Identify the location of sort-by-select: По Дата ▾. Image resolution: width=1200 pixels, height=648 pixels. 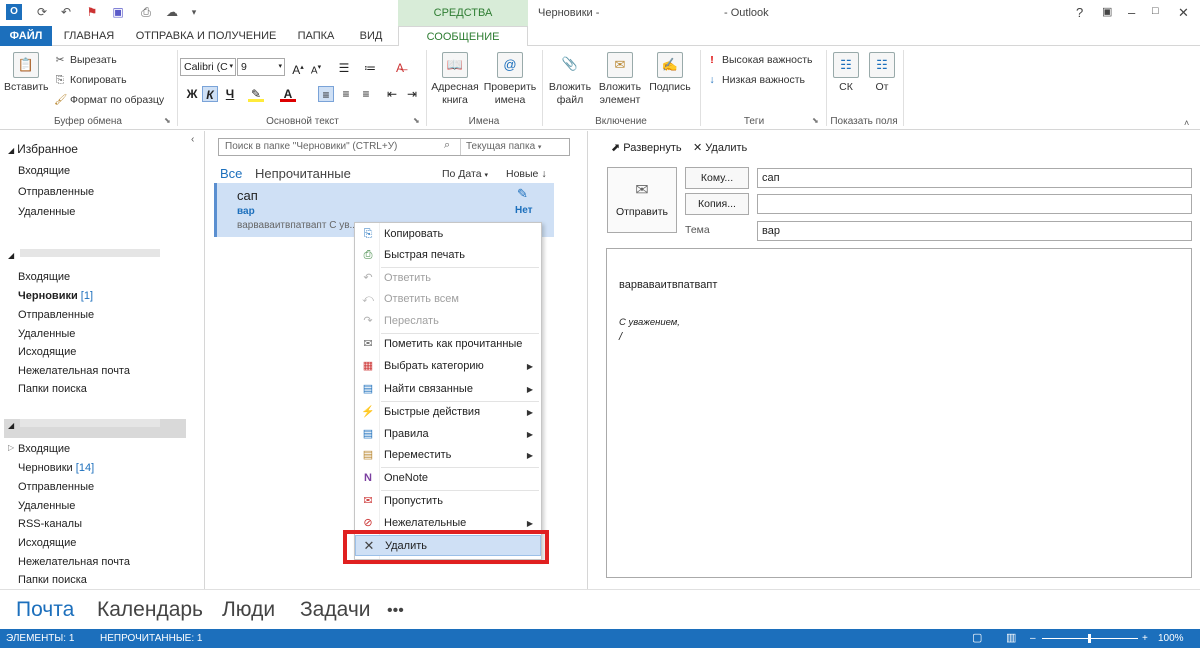
(465, 174).